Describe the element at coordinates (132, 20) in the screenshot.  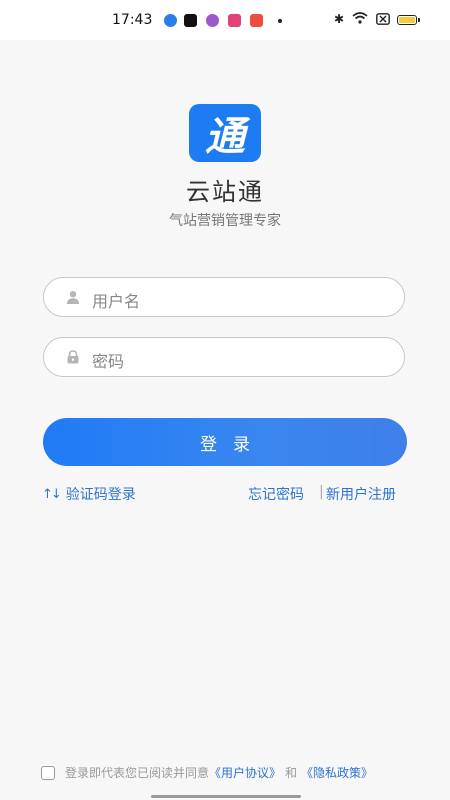
I see `status-time: 17:43` at that location.